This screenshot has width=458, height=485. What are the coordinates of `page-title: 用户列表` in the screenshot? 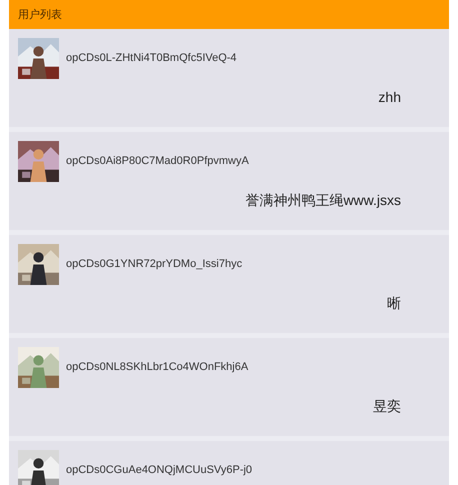 It's located at (40, 15).